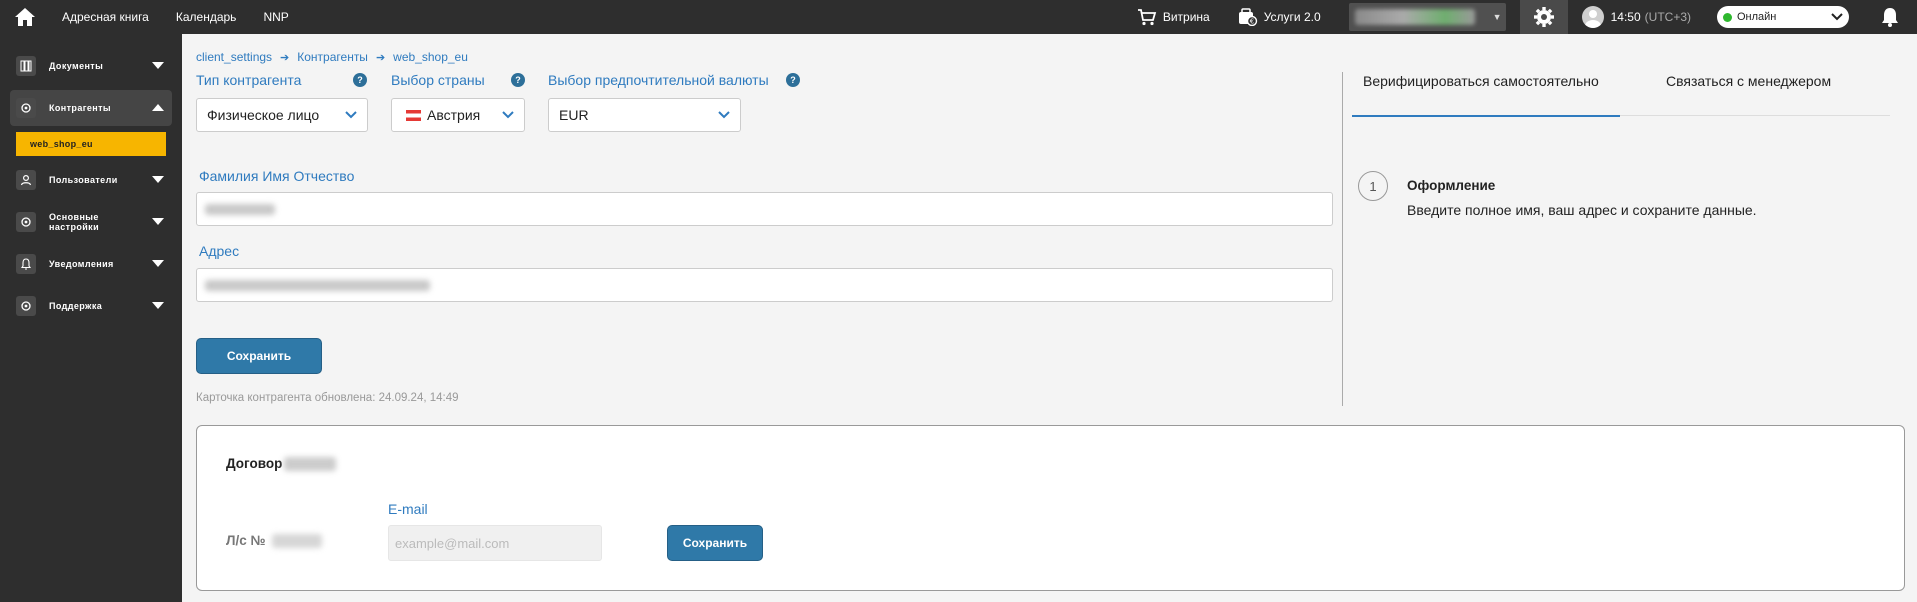 This screenshot has width=1917, height=602. What do you see at coordinates (495, 543) in the screenshot?
I see `email-input: example@mail.com` at bounding box center [495, 543].